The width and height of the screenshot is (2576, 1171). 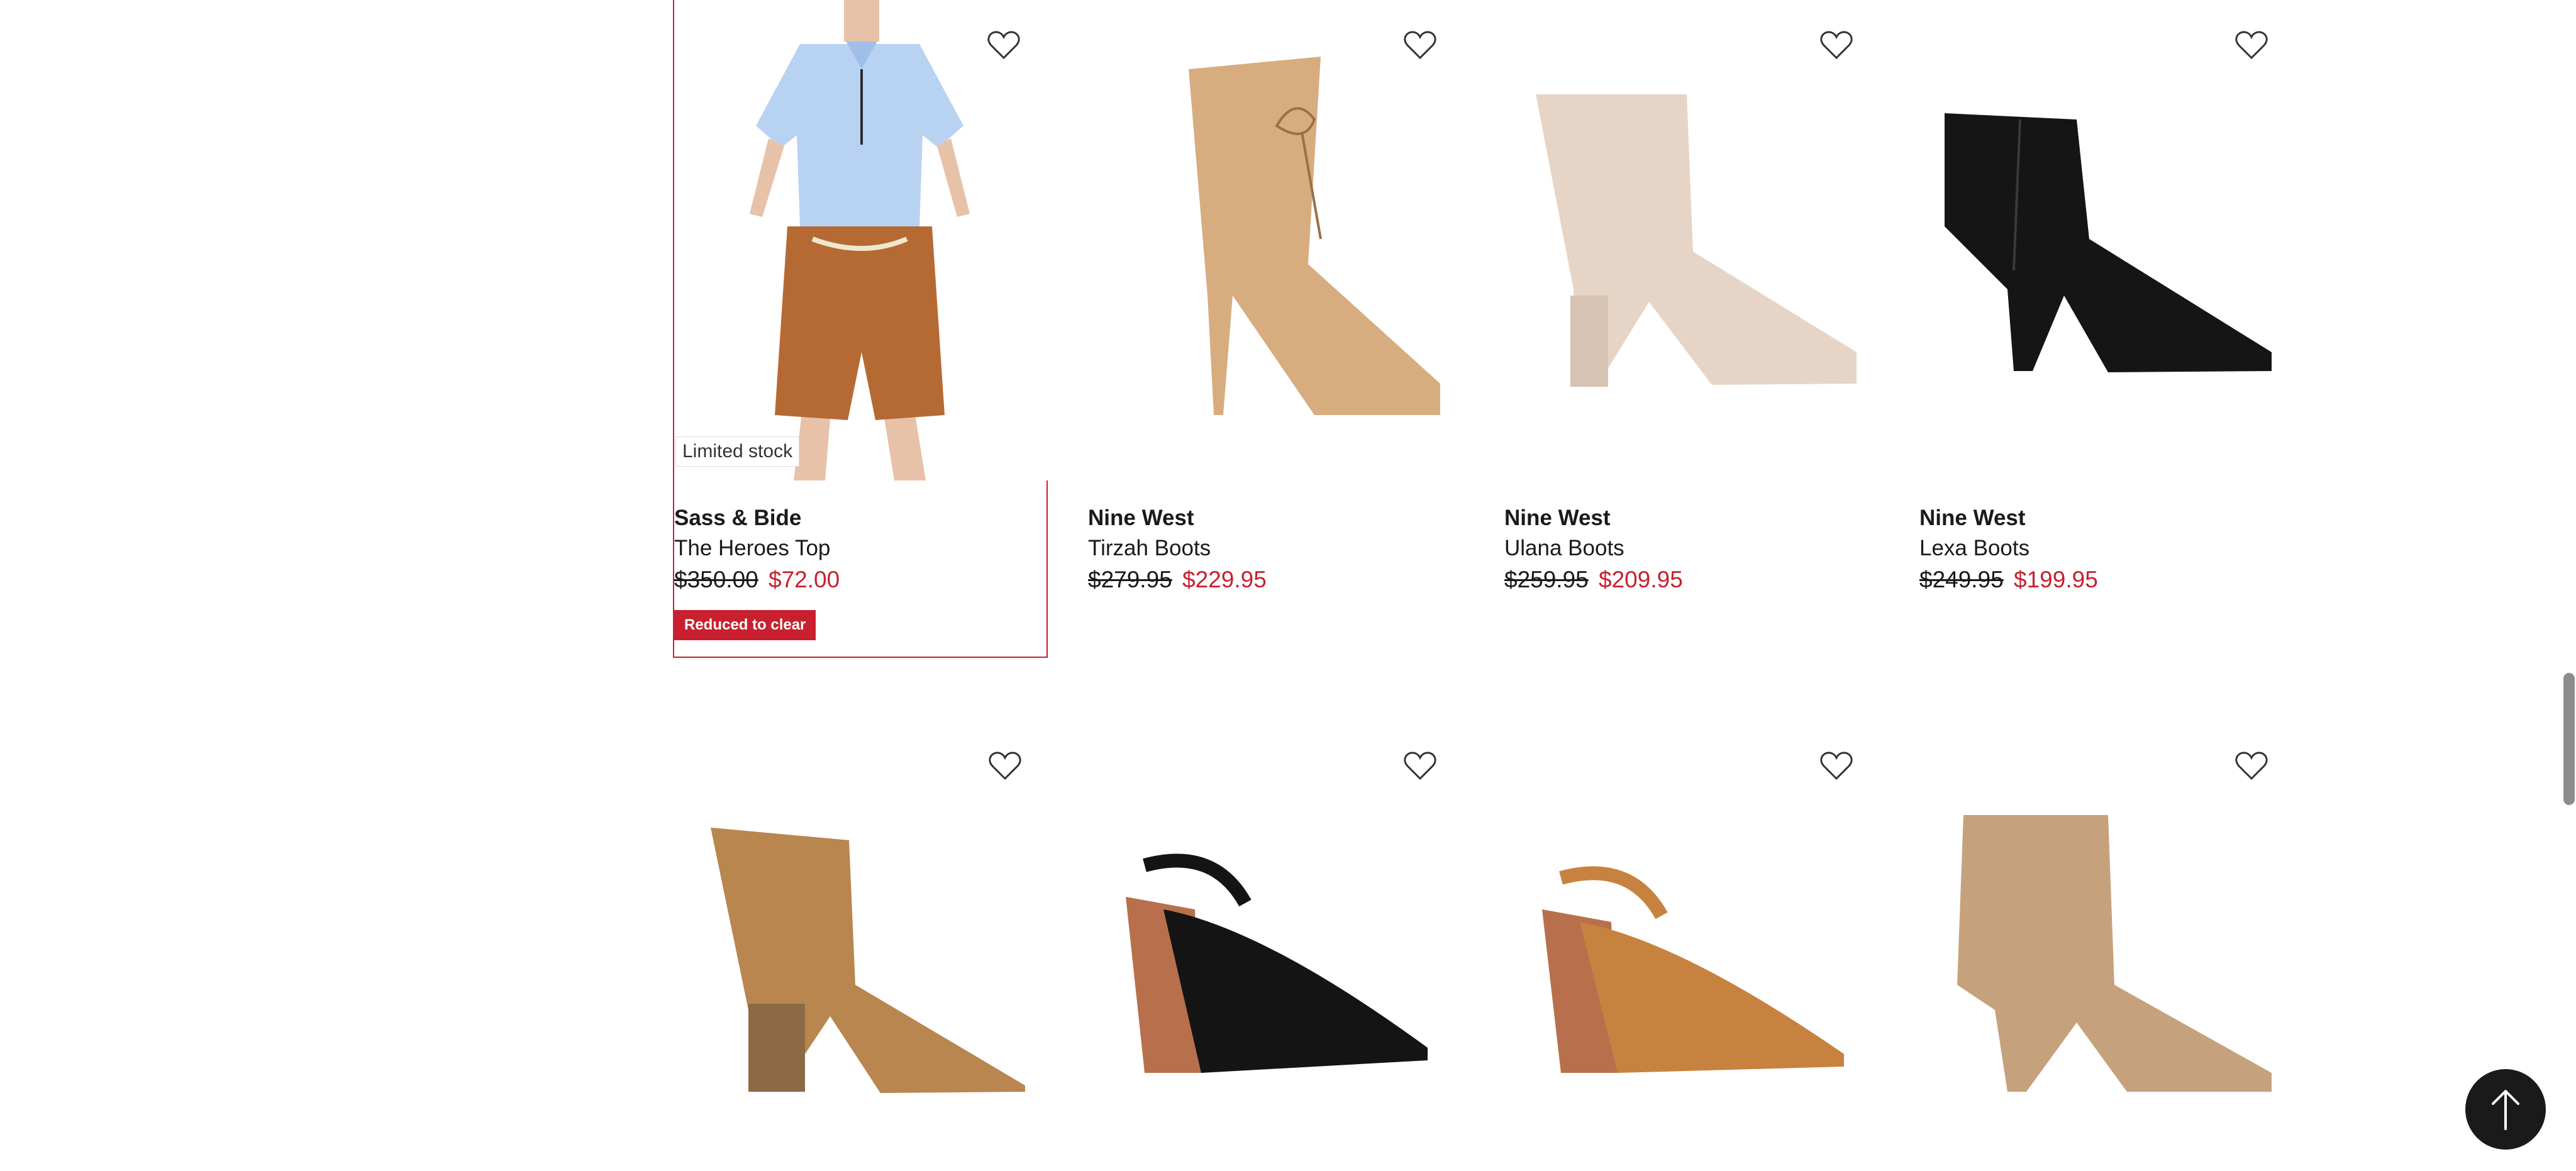 I want to click on product-price: $259.95 $209.95, so click(x=1689, y=579).